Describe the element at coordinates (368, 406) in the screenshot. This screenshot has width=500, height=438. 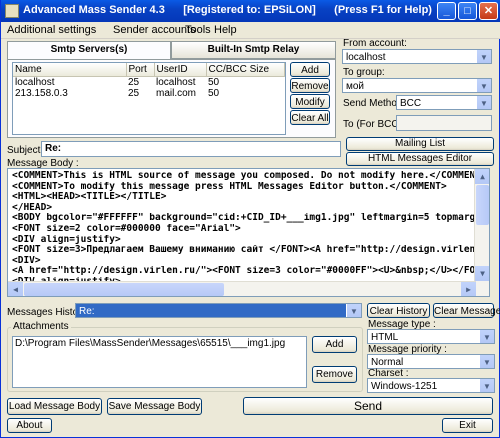
I see `send-button: Send` at that location.